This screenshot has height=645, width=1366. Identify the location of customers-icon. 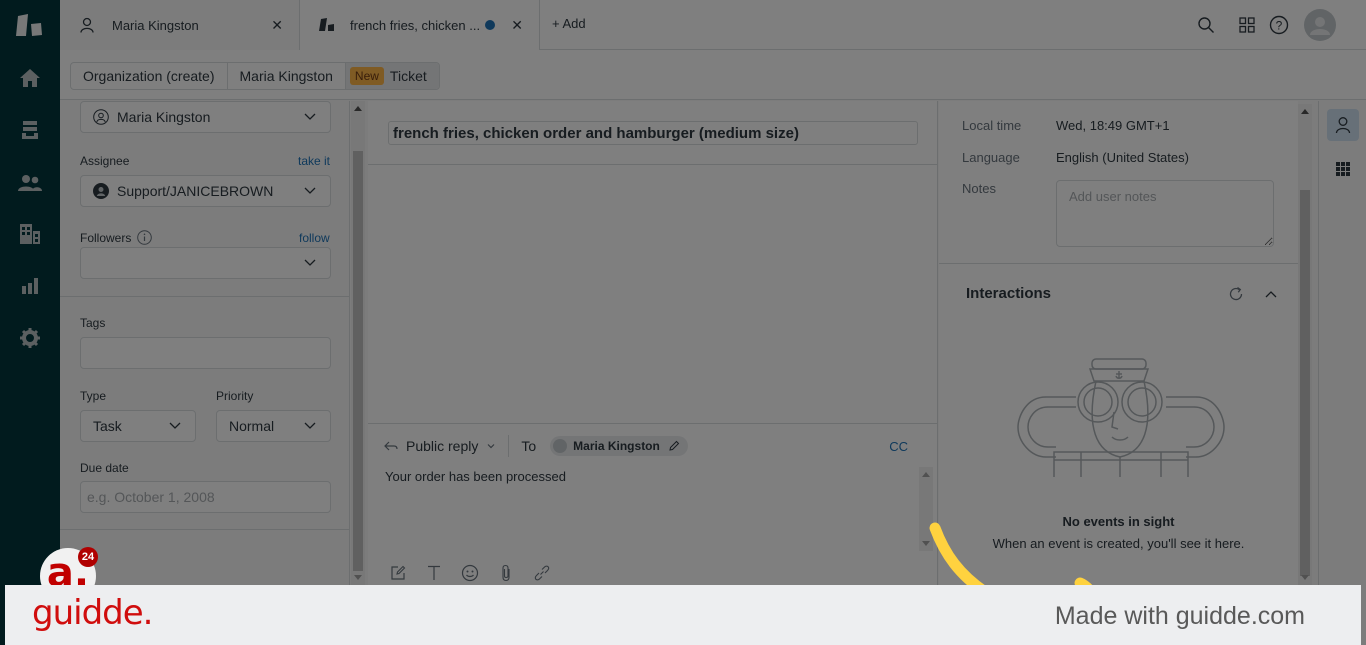
(30, 183).